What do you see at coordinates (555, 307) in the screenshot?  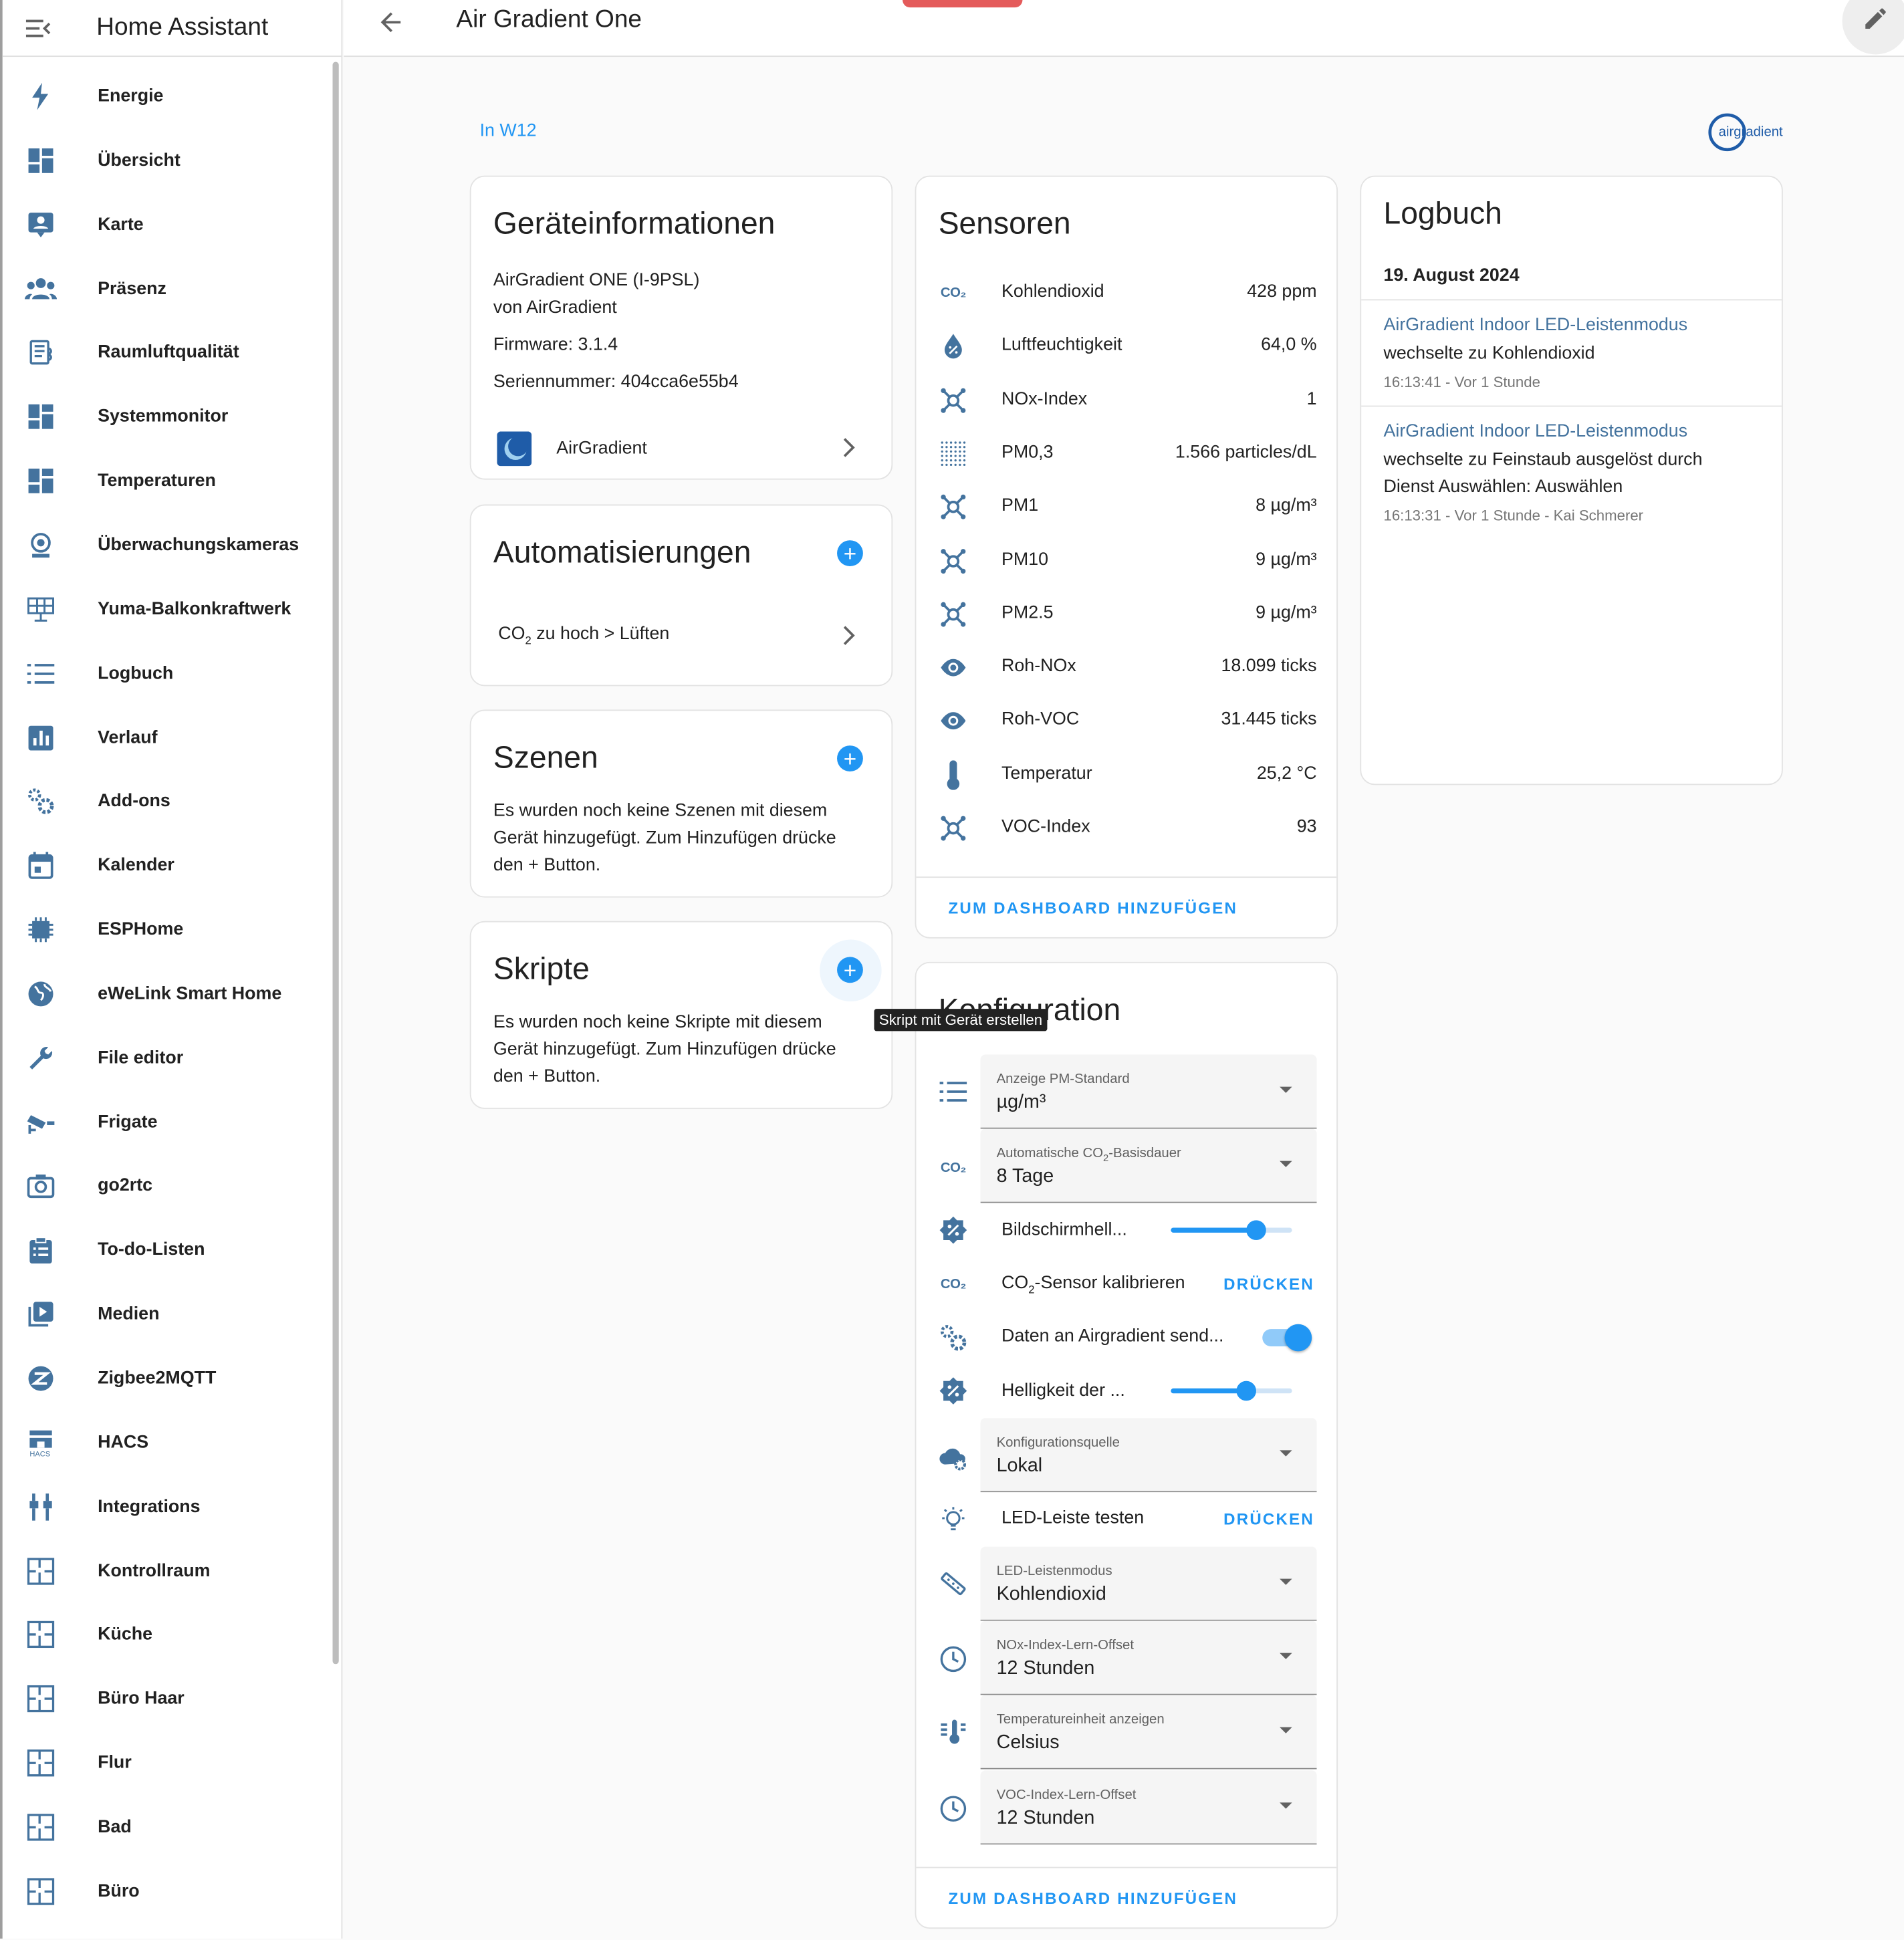 I see `device-manufacturer: von AirGradient` at bounding box center [555, 307].